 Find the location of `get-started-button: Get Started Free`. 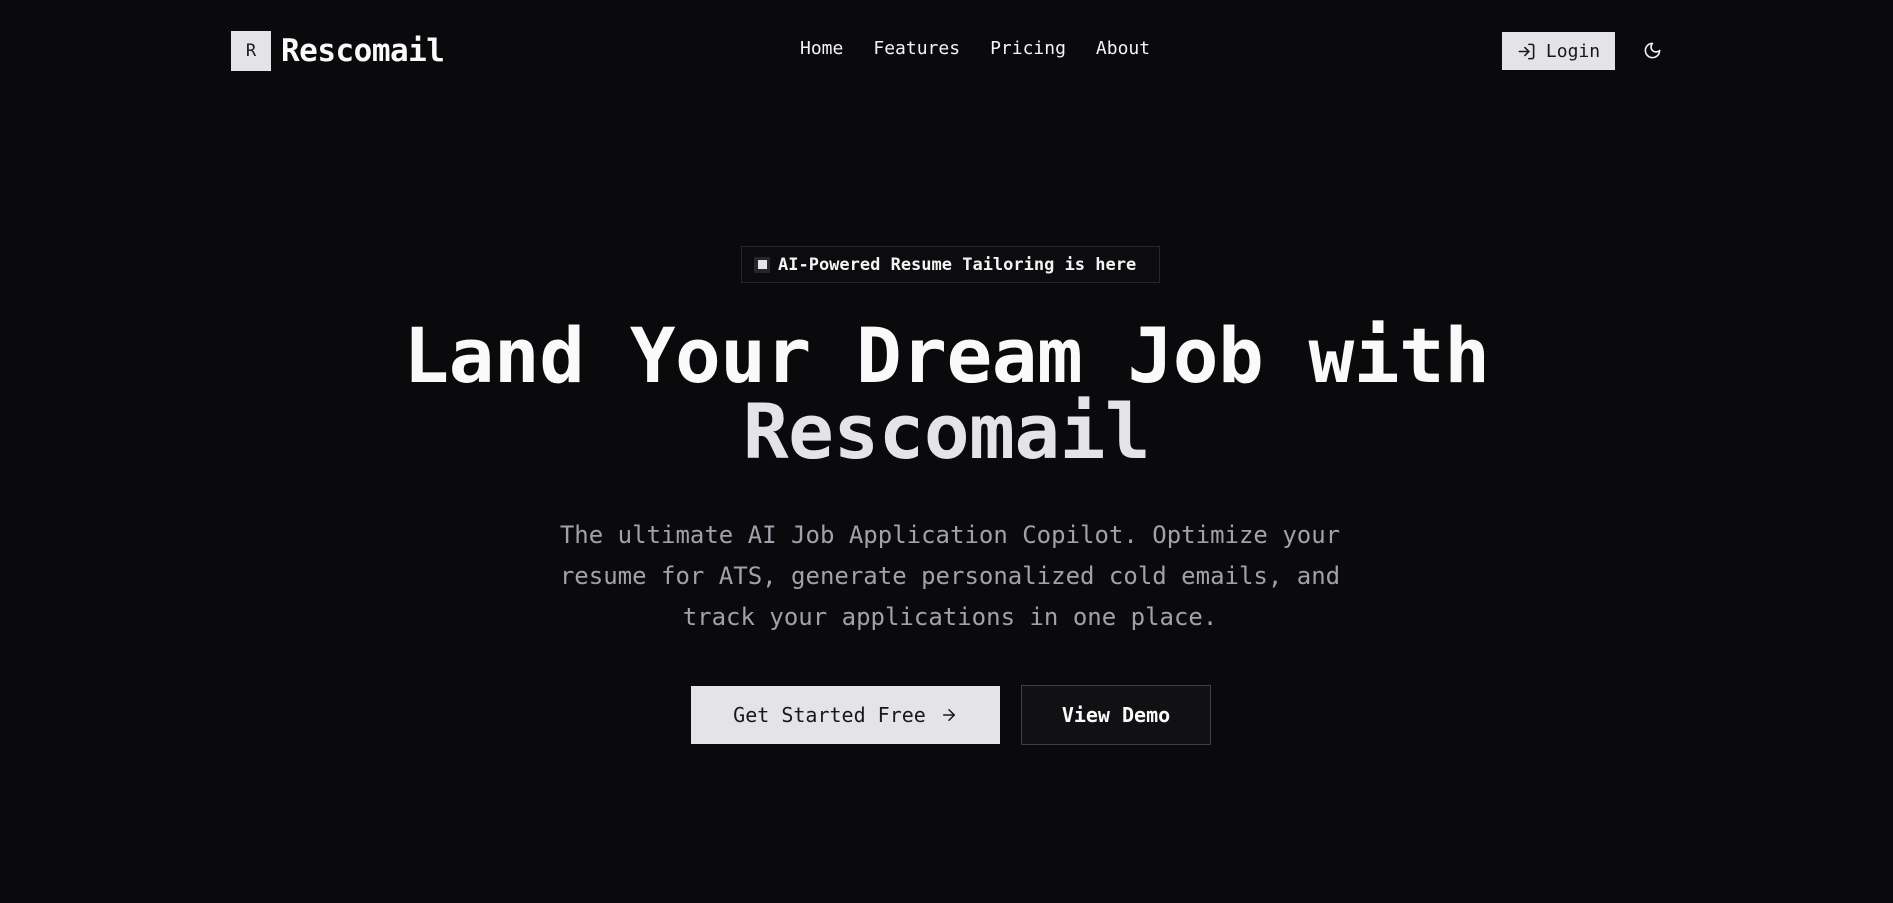

get-started-button: Get Started Free is located at coordinates (845, 715).